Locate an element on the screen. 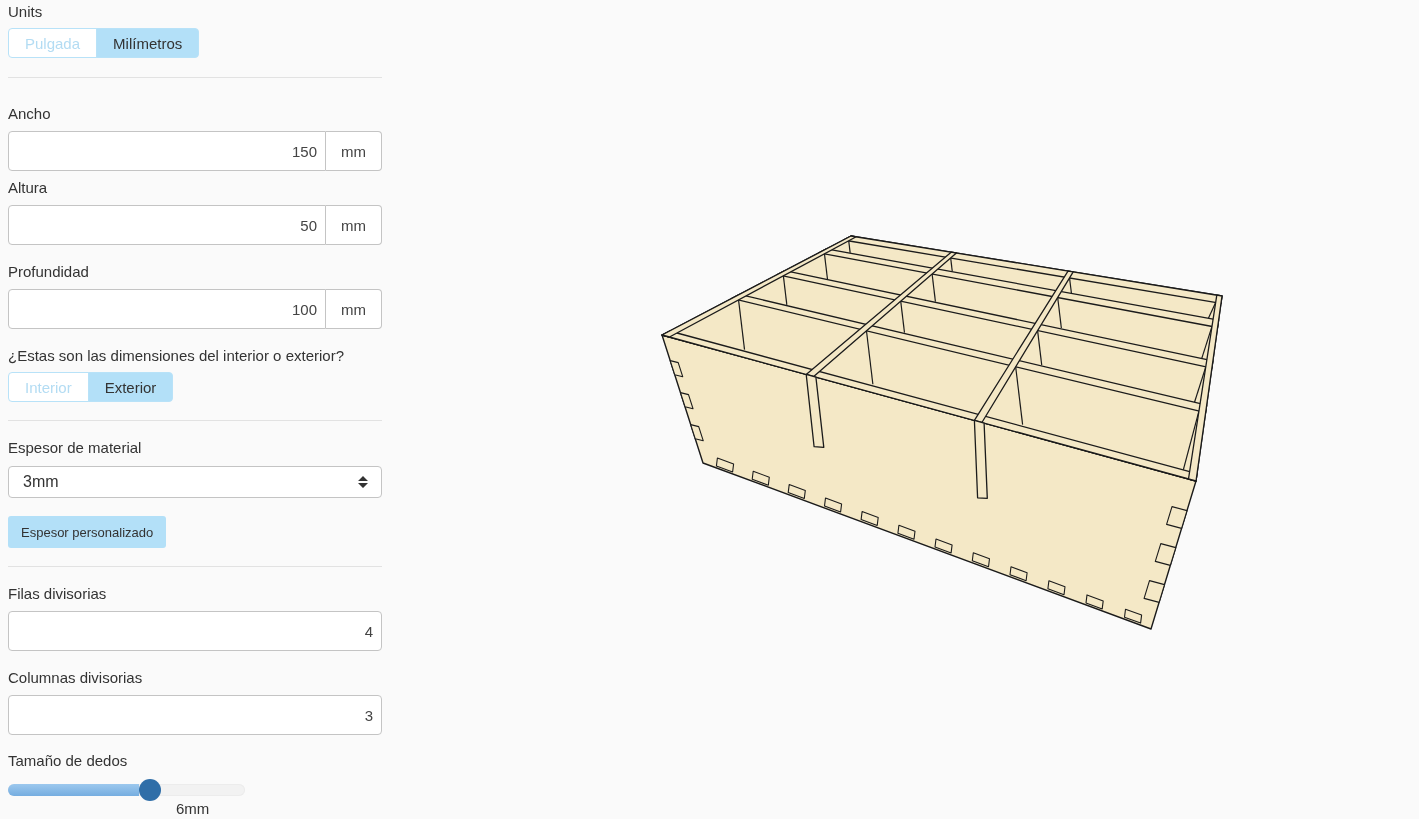 The width and height of the screenshot is (1419, 819). thickness-select: 3mm is located at coordinates (195, 482).